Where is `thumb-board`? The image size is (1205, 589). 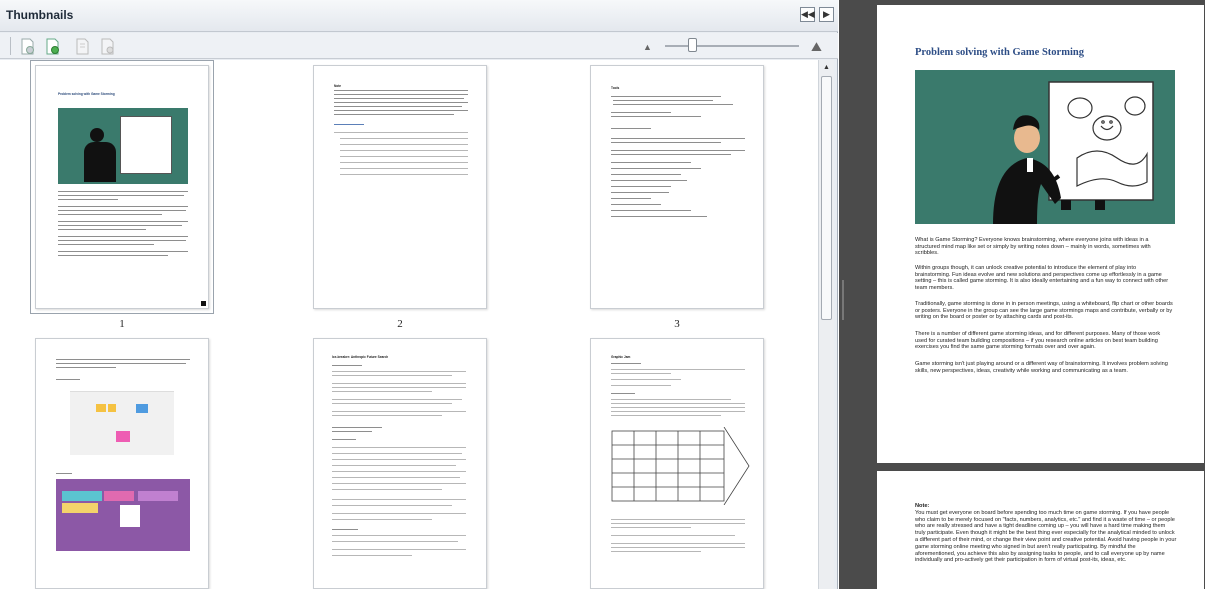
thumb-board is located at coordinates (122, 423).